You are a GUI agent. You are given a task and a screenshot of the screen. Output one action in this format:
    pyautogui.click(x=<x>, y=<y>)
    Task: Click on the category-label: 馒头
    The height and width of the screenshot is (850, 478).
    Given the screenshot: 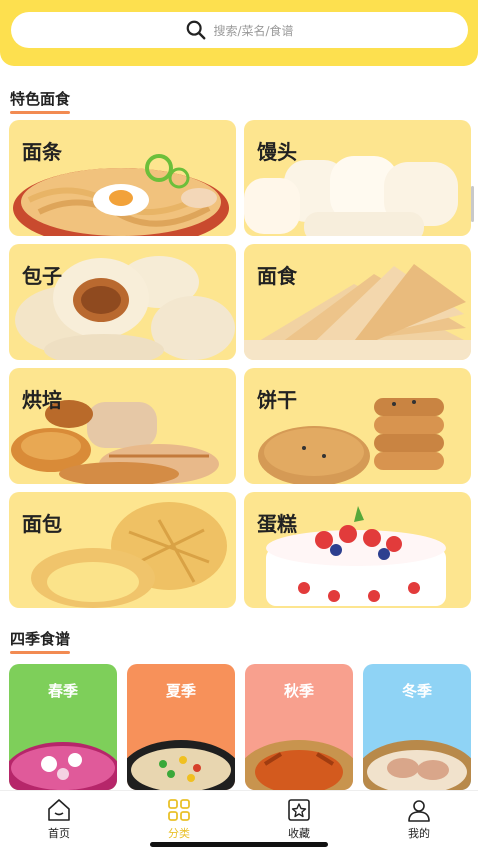 What is the action you would take?
    pyautogui.click(x=277, y=152)
    